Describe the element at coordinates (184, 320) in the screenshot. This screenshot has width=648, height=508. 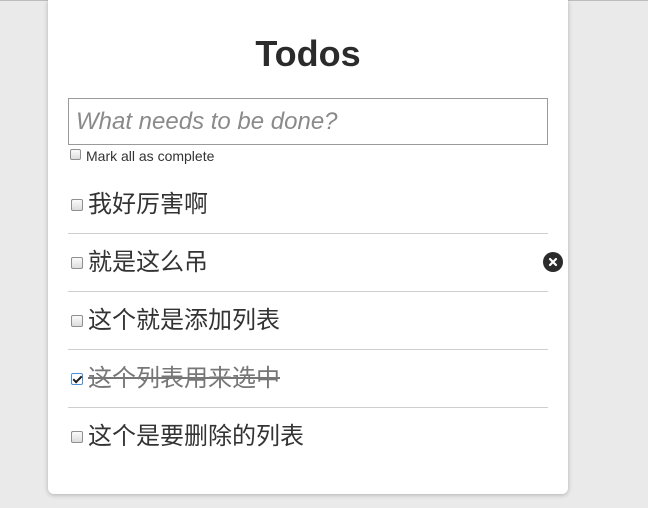
I see `todo-label: 这个就是添加列表` at that location.